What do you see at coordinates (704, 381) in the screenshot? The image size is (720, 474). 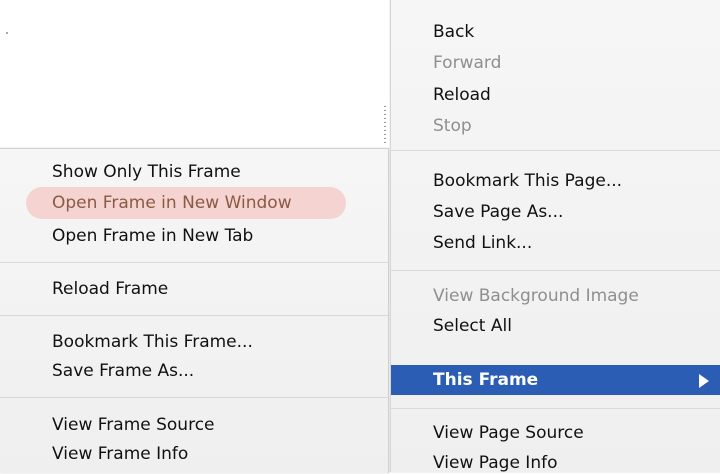 I see `submenu-arrow-icon` at bounding box center [704, 381].